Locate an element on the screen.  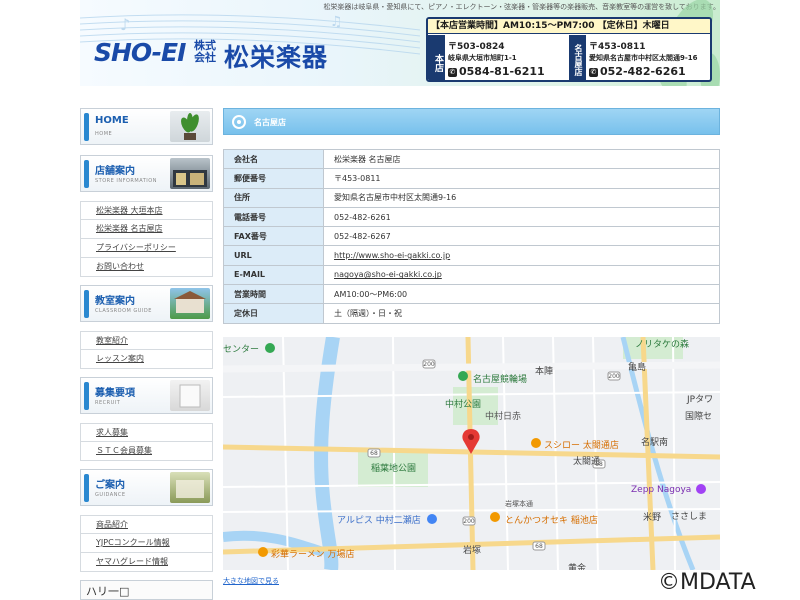
guide-banner: ご案内 GUIDANCE is located at coordinates (146, 487).